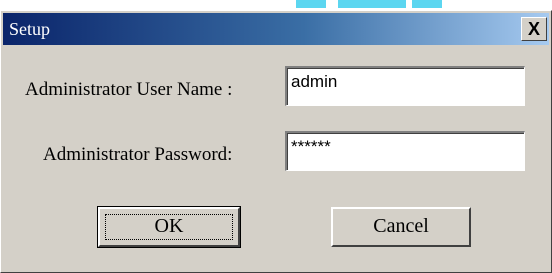 Image resolution: width=552 pixels, height=273 pixels. I want to click on close-icon: X, so click(533, 29).